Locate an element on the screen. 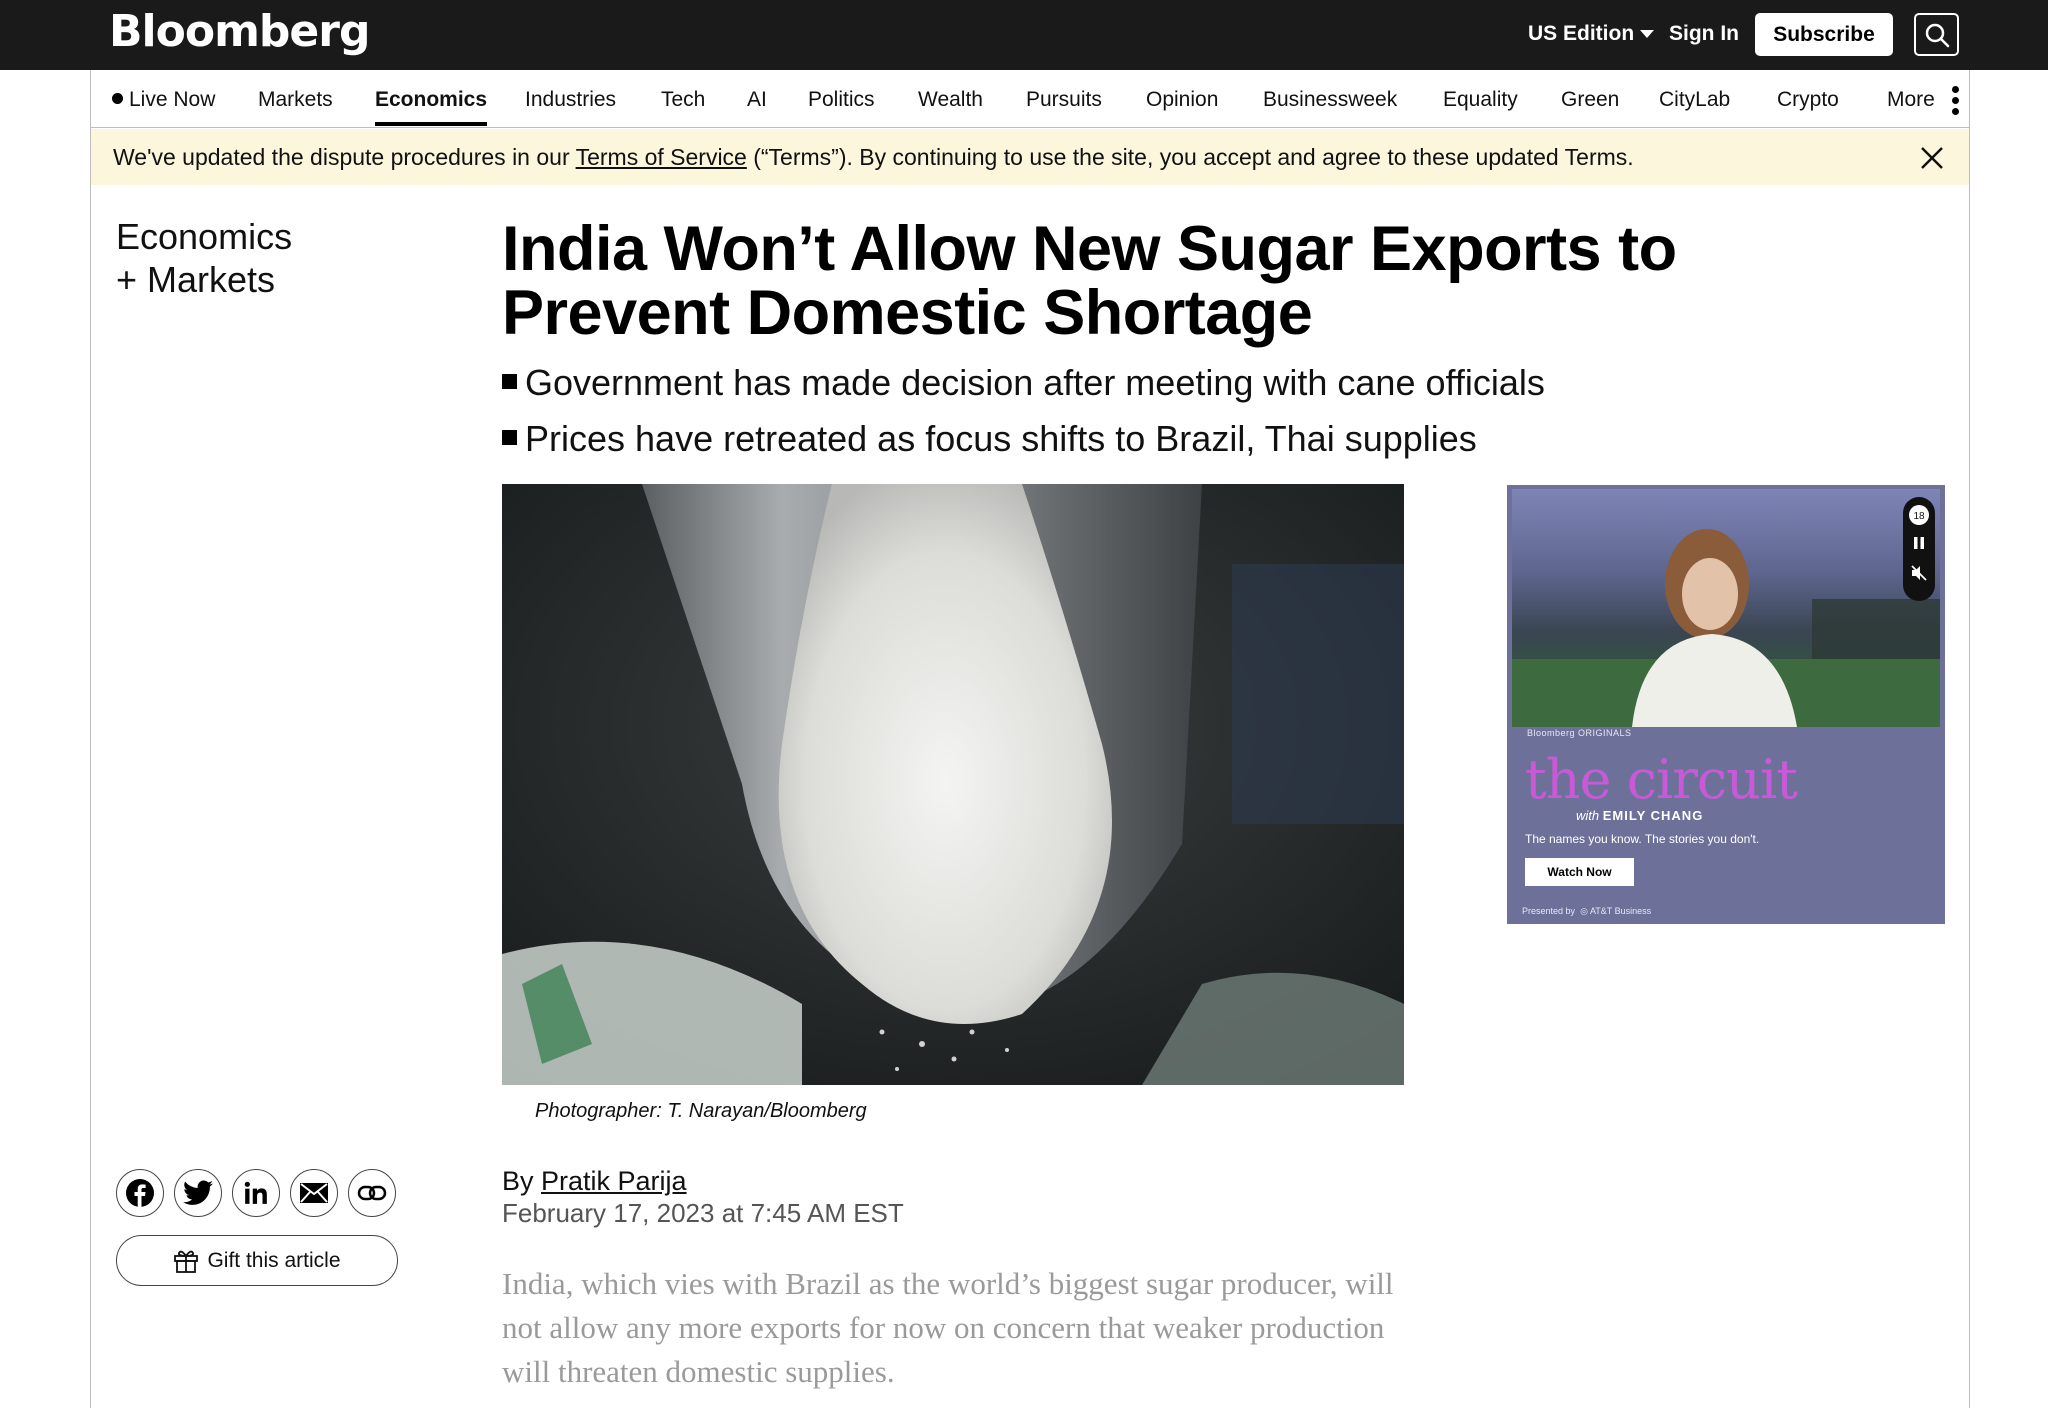  nav-item-citylab: CityLab is located at coordinates (1694, 100).